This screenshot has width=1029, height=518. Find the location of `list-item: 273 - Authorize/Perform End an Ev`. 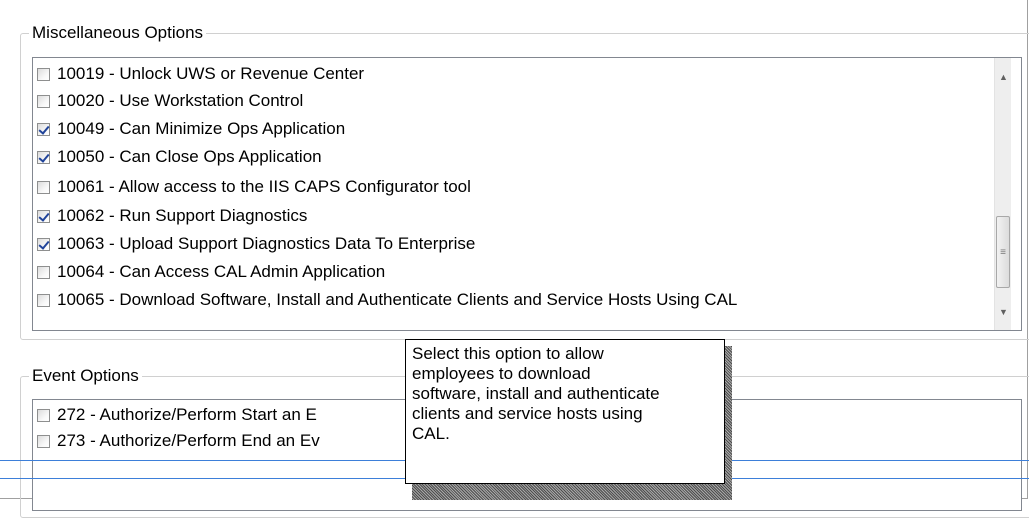

list-item: 273 - Authorize/Perform End an Ev is located at coordinates (178, 441).